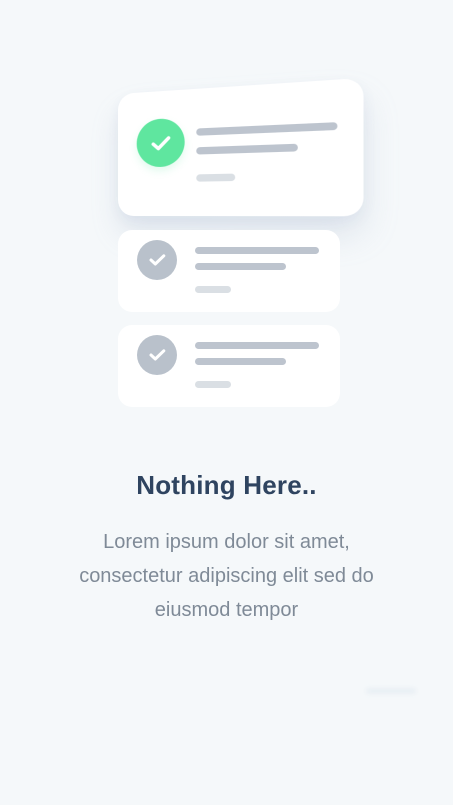  What do you see at coordinates (391, 691) in the screenshot?
I see `decorative-shadow` at bounding box center [391, 691].